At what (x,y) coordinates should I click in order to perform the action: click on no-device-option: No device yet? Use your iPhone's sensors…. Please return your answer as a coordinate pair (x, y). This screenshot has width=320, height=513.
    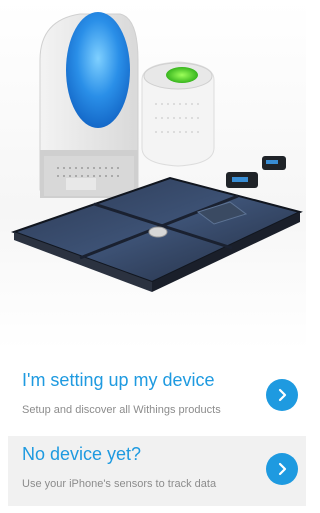
    Looking at the image, I should click on (157, 471).